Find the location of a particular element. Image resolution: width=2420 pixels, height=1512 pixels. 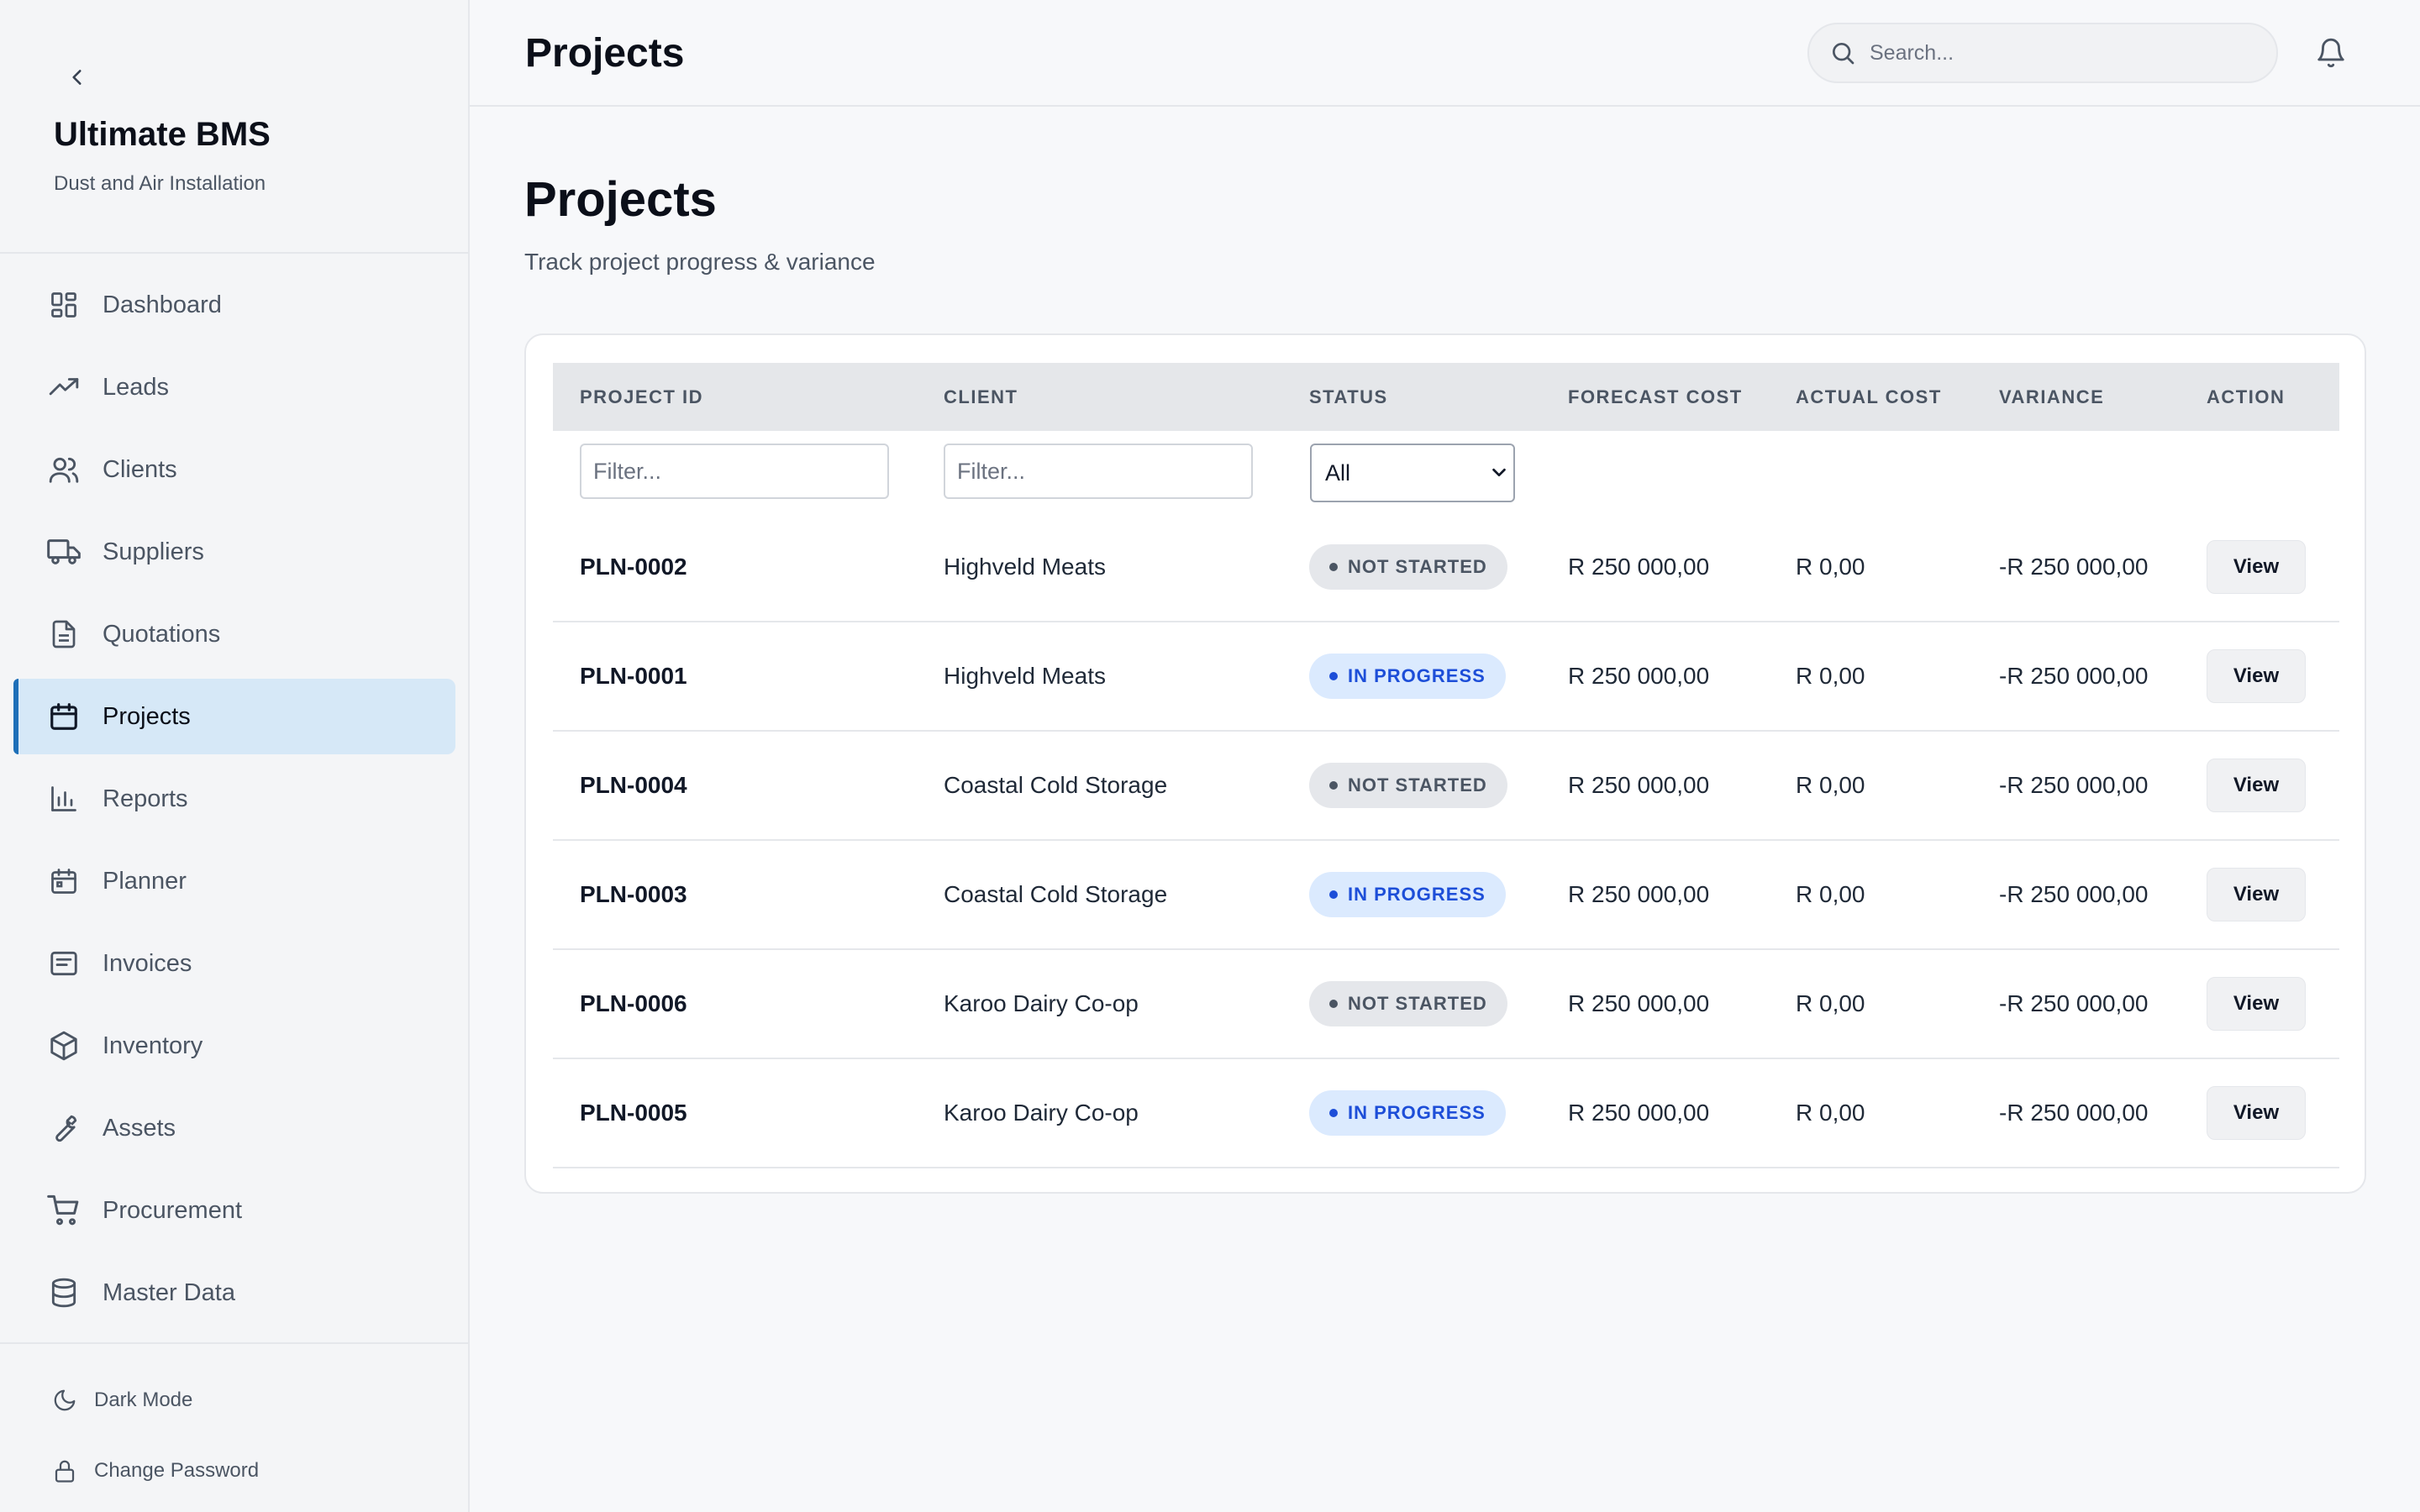

column-header-client: CLIENT is located at coordinates (981, 397).